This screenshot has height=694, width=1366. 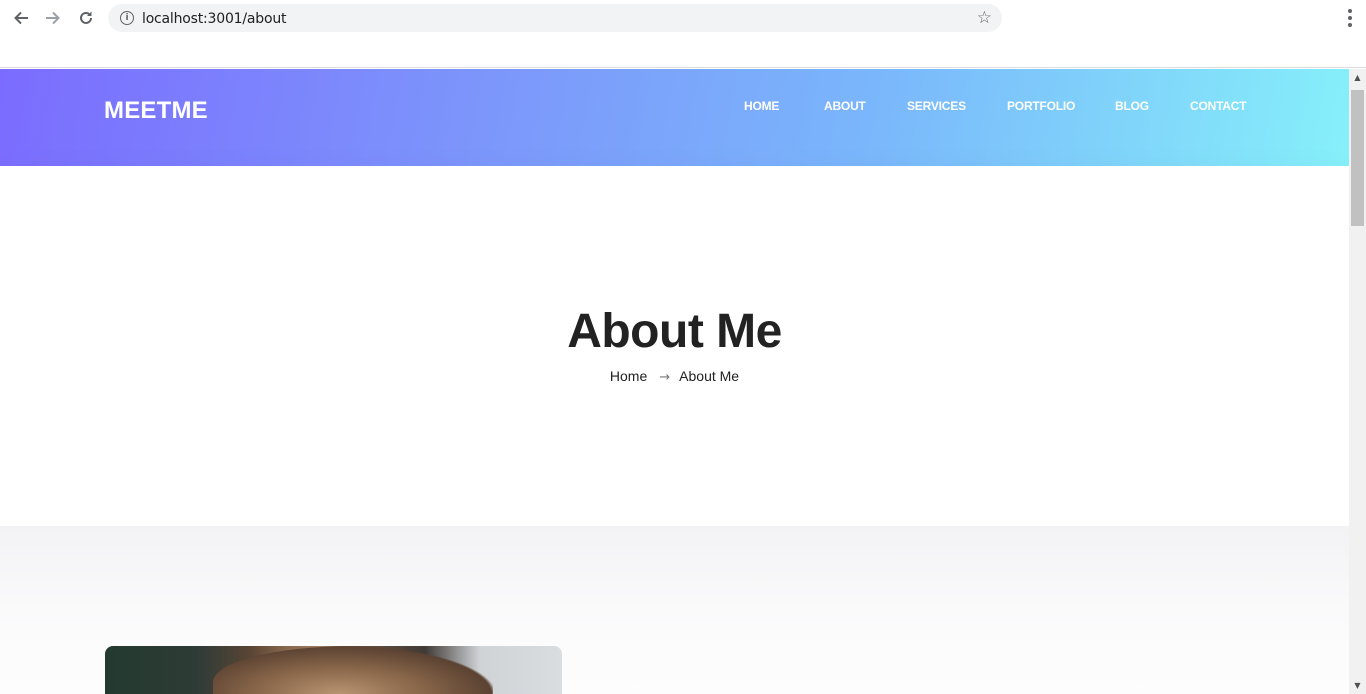 What do you see at coordinates (1357, 381) in the screenshot?
I see `page-scrollbar: ▲ ▼` at bounding box center [1357, 381].